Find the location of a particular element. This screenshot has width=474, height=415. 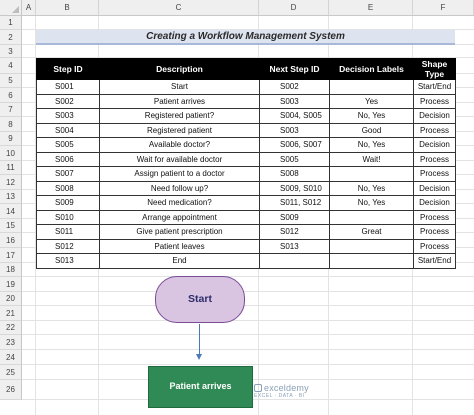

column-header-e: E is located at coordinates (371, 8).